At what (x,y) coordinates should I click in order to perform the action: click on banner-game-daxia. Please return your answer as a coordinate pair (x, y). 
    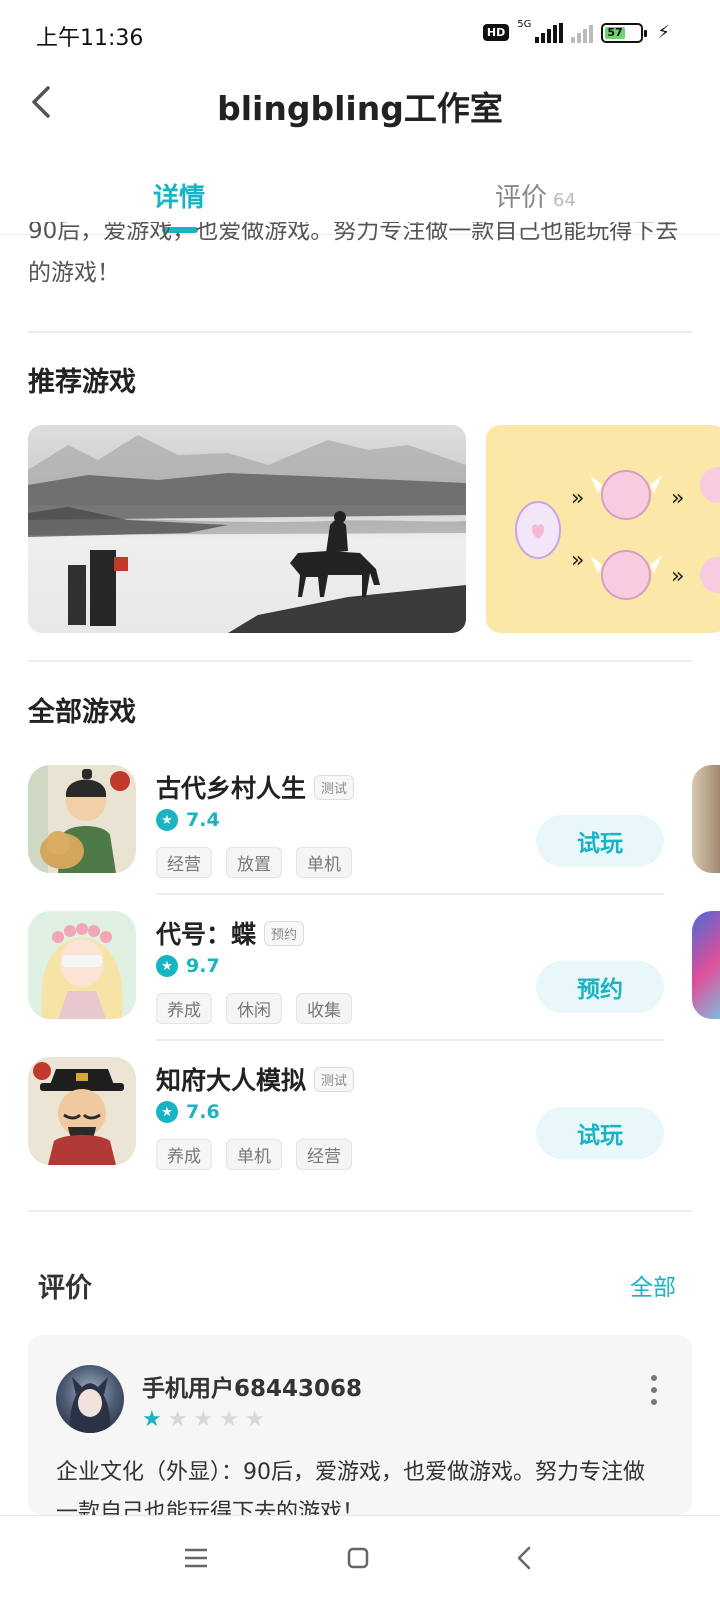
    Looking at the image, I should click on (247, 529).